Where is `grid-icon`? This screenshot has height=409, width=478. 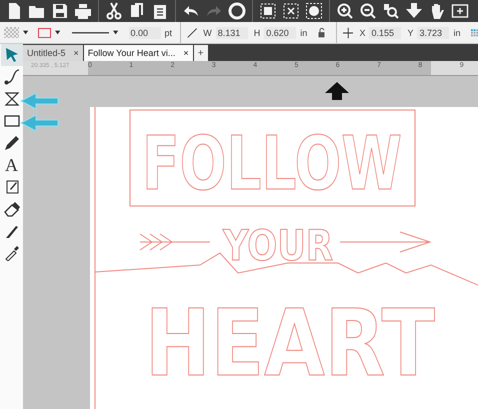
grid-icon is located at coordinates (474, 33).